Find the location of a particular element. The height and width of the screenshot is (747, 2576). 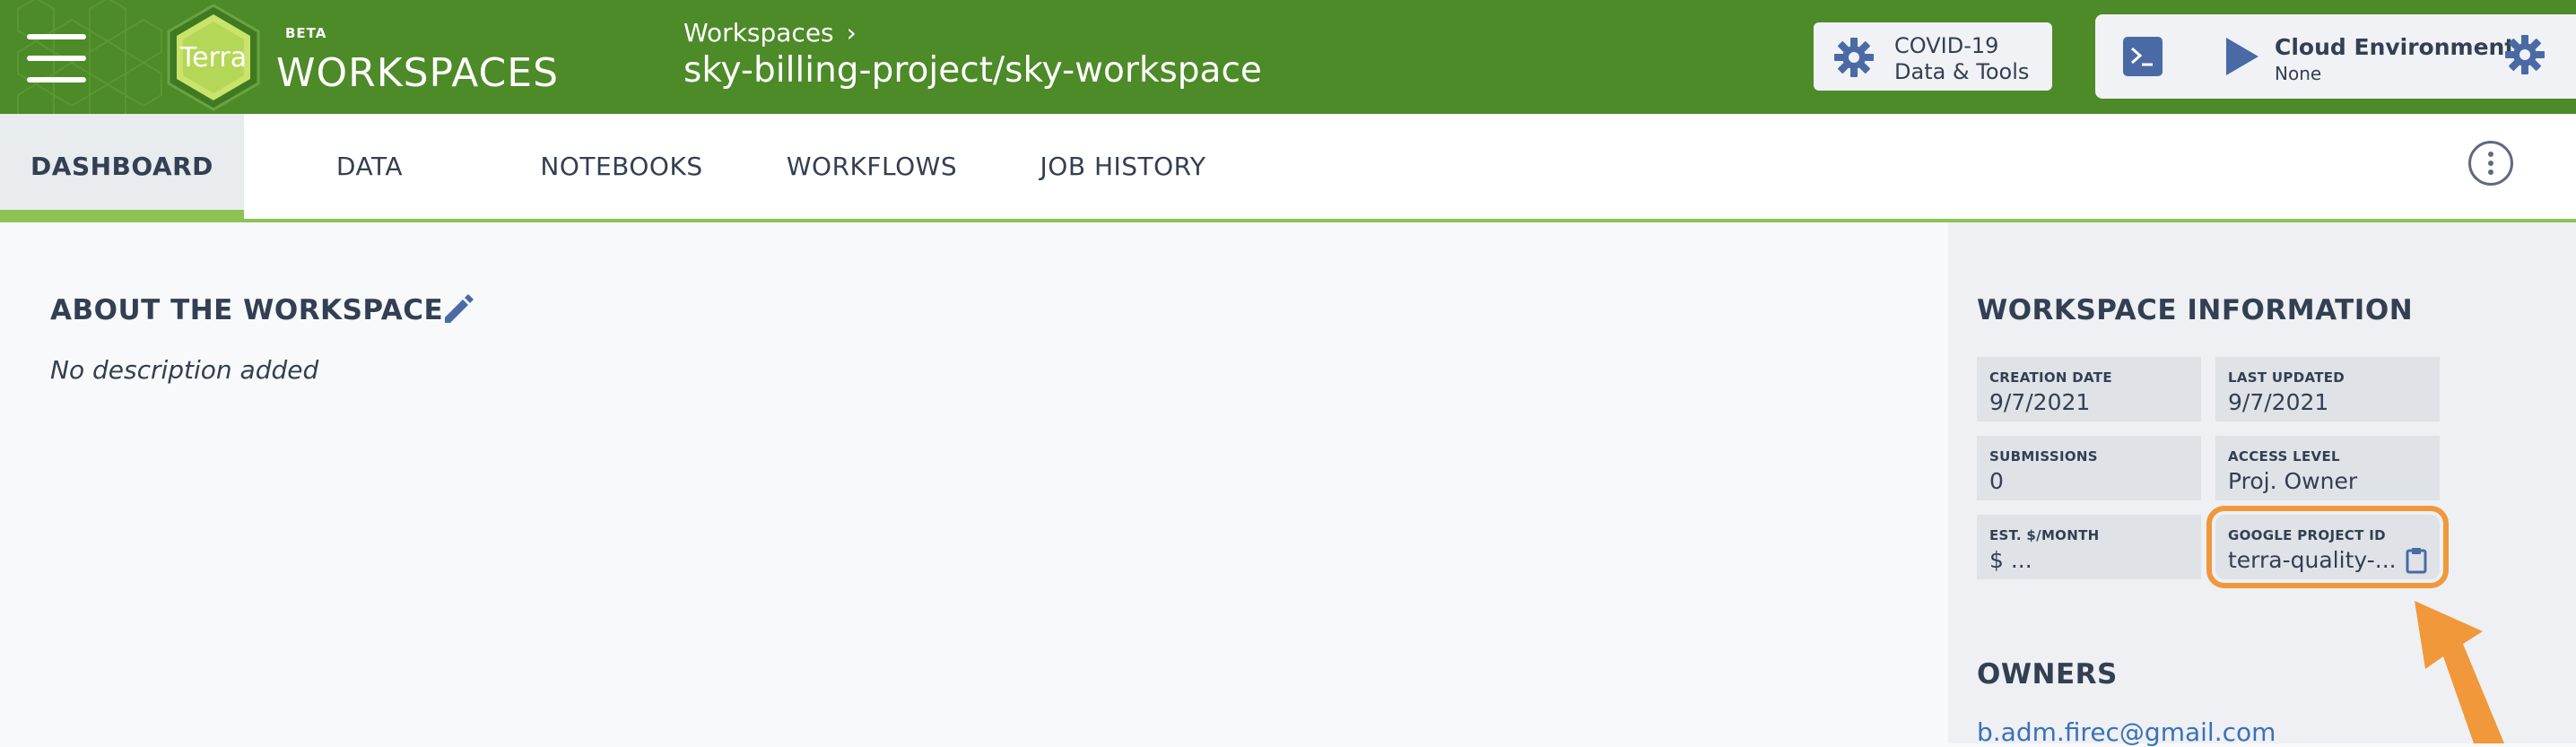

est-monthly-cost-label: EST. $/MONTH is located at coordinates (2044, 535).